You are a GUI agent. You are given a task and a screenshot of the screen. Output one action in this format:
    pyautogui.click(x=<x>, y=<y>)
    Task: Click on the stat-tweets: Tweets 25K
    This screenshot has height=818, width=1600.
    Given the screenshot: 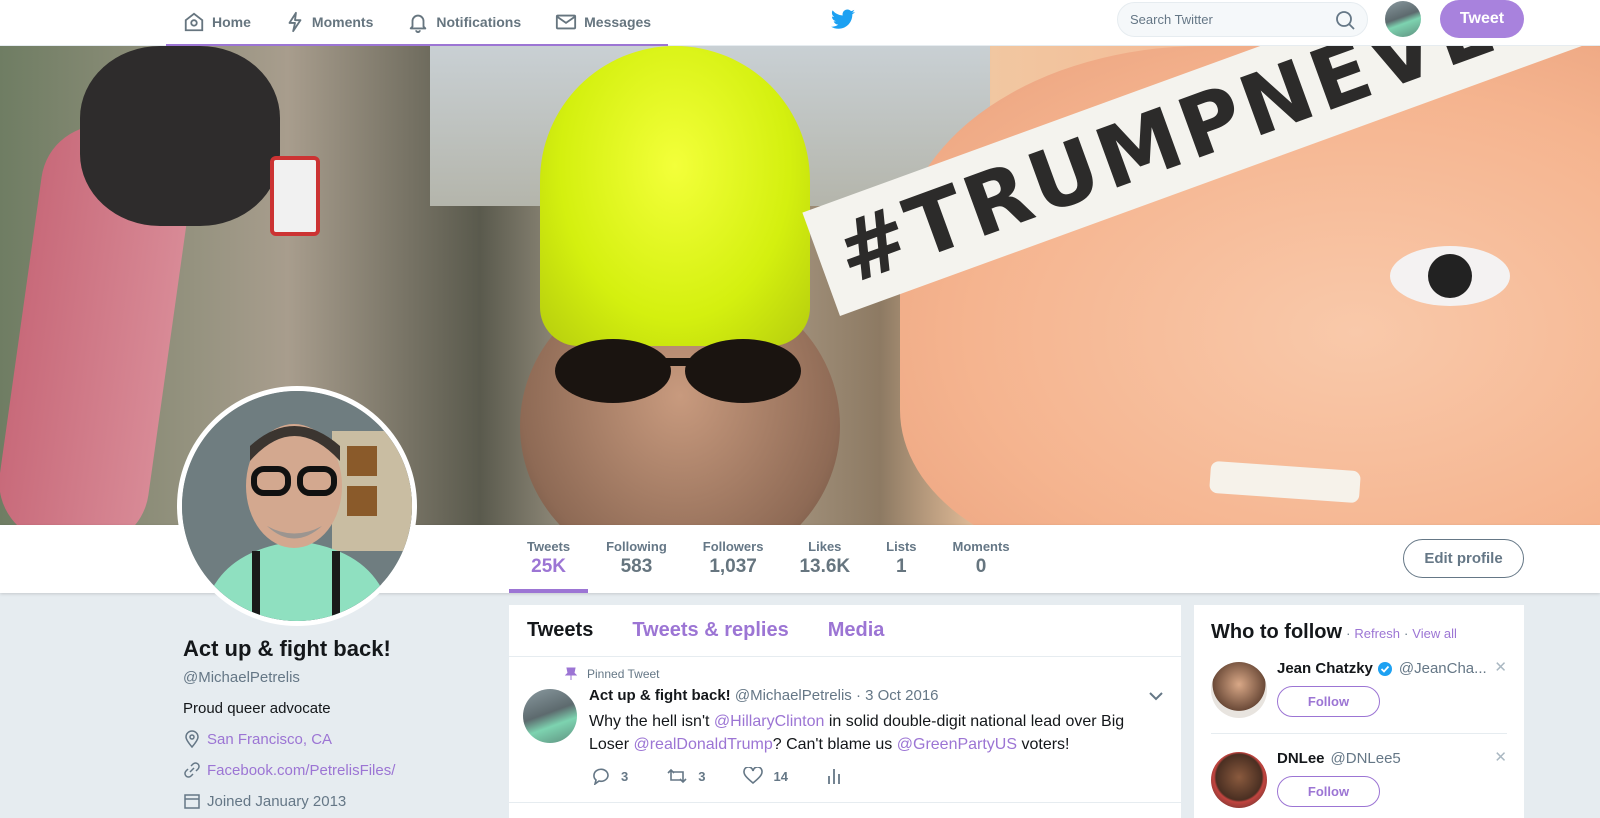 What is the action you would take?
    pyautogui.click(x=549, y=559)
    